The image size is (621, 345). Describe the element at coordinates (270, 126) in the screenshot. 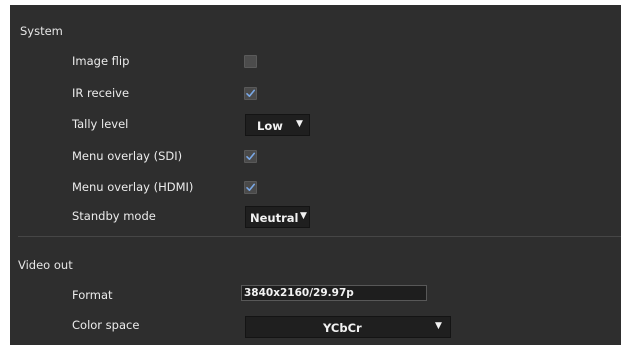

I see `tally-level-value: Low` at that location.